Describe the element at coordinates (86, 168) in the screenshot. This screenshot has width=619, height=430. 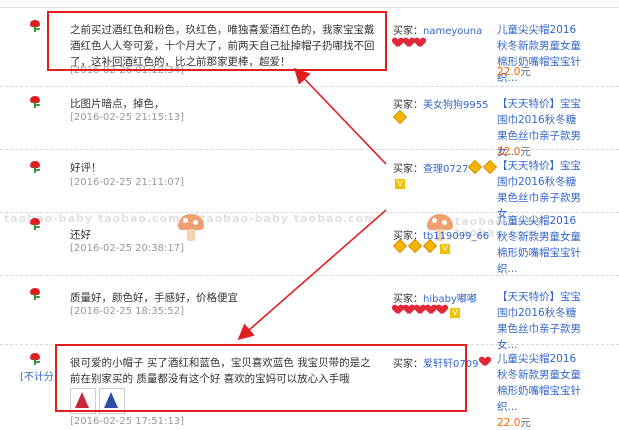
I see `review-comment: 好评！` at that location.